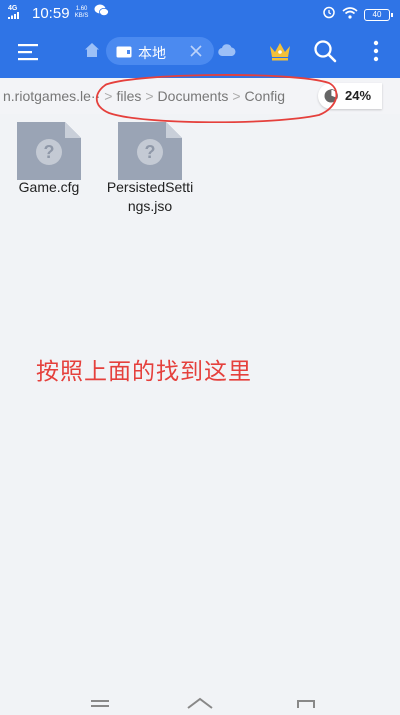 The width and height of the screenshot is (400, 715). I want to click on storage-usage-button: 24%, so click(350, 96).